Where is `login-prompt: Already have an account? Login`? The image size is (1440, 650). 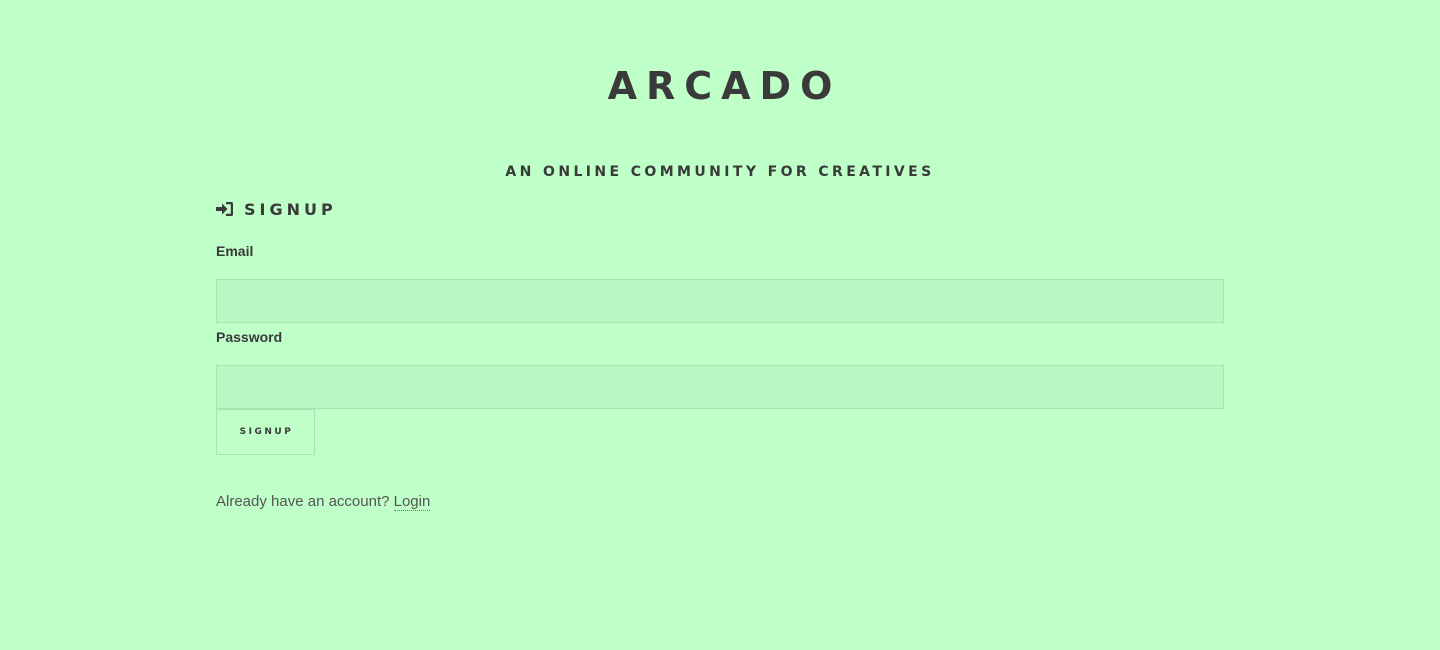
login-prompt: Already have an account? Login is located at coordinates (720, 502).